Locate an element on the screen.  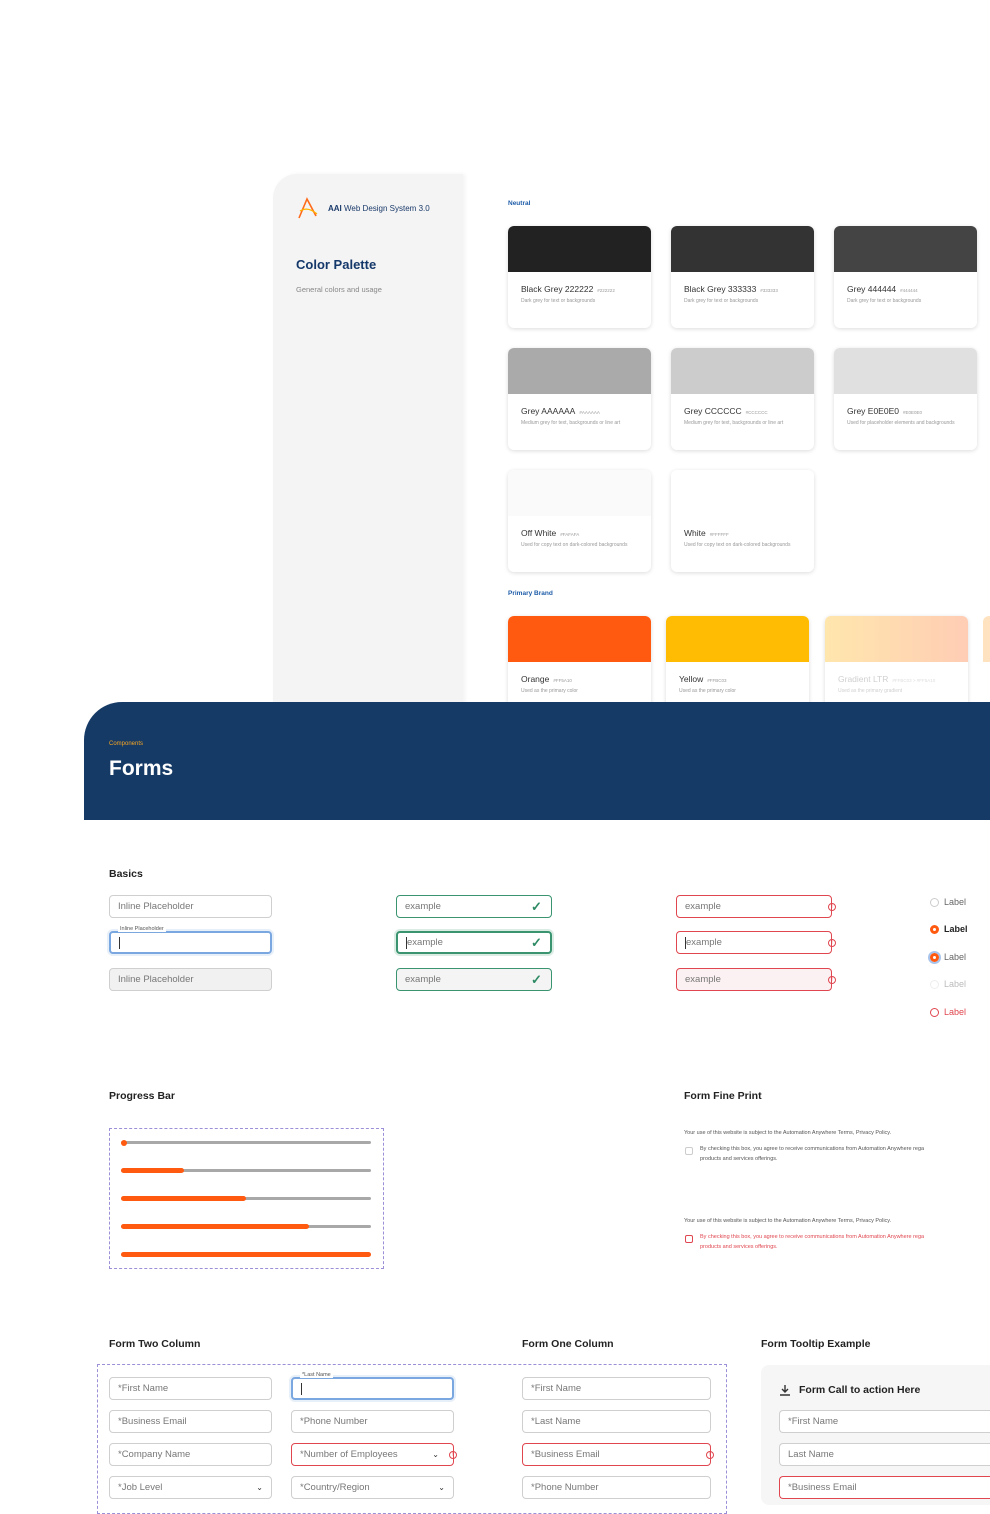
radio-disabled is located at coordinates (934, 984).